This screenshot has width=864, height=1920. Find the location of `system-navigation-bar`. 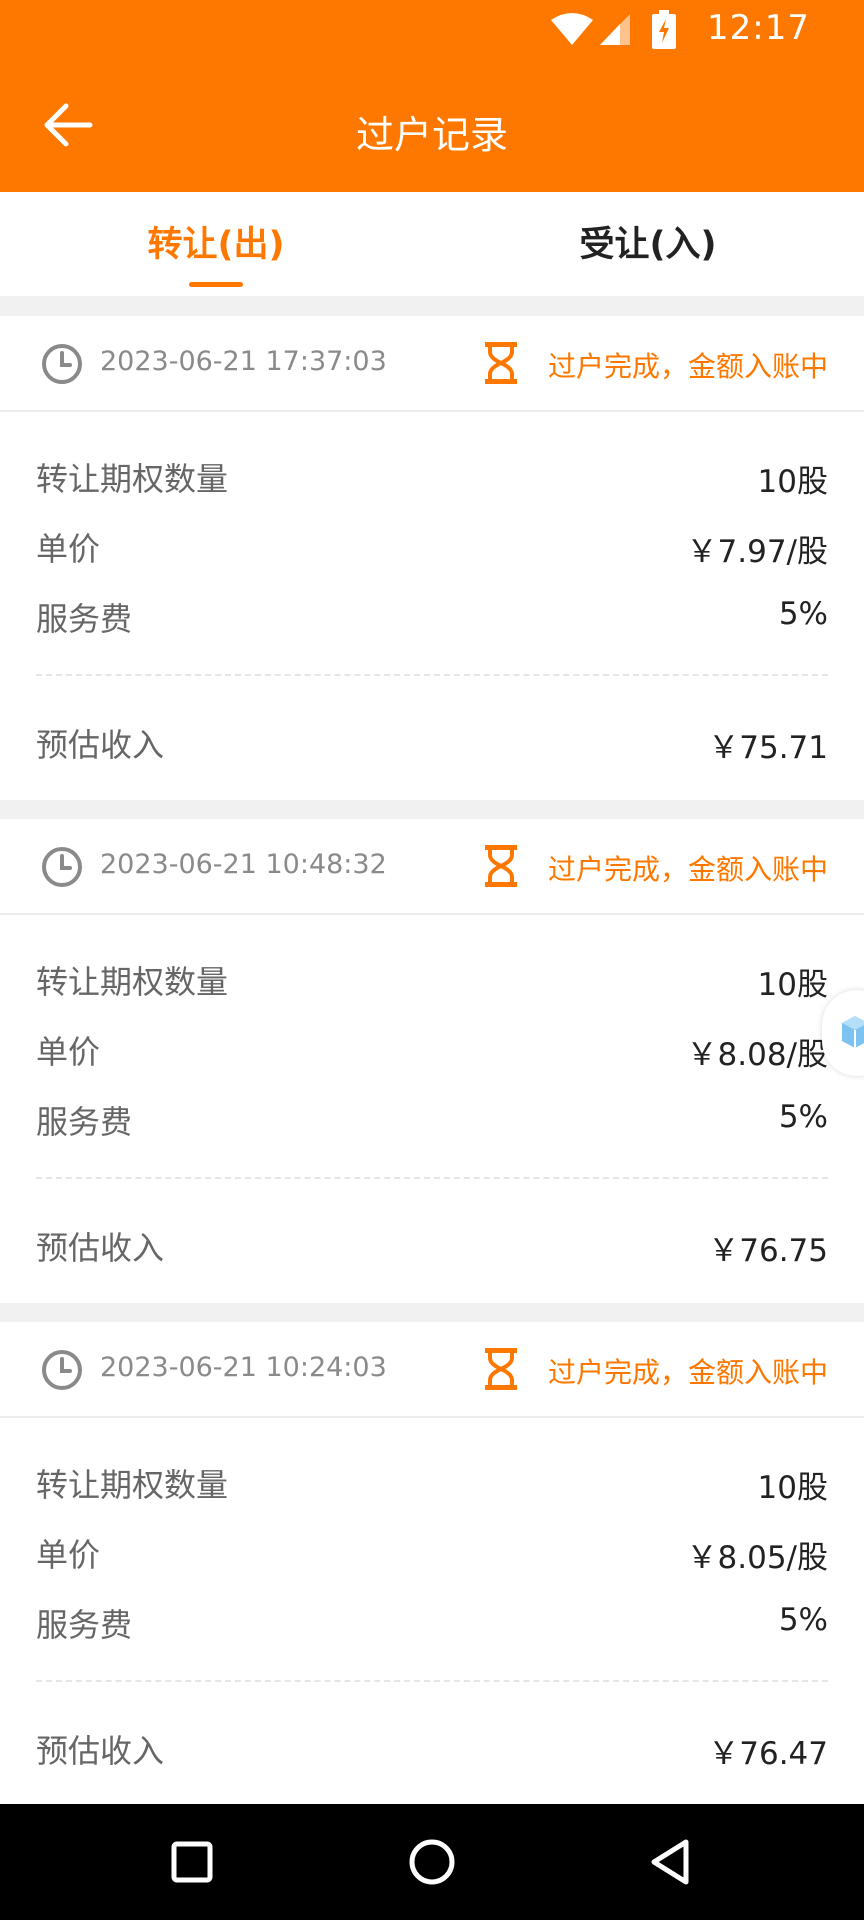

system-navigation-bar is located at coordinates (432, 1862).